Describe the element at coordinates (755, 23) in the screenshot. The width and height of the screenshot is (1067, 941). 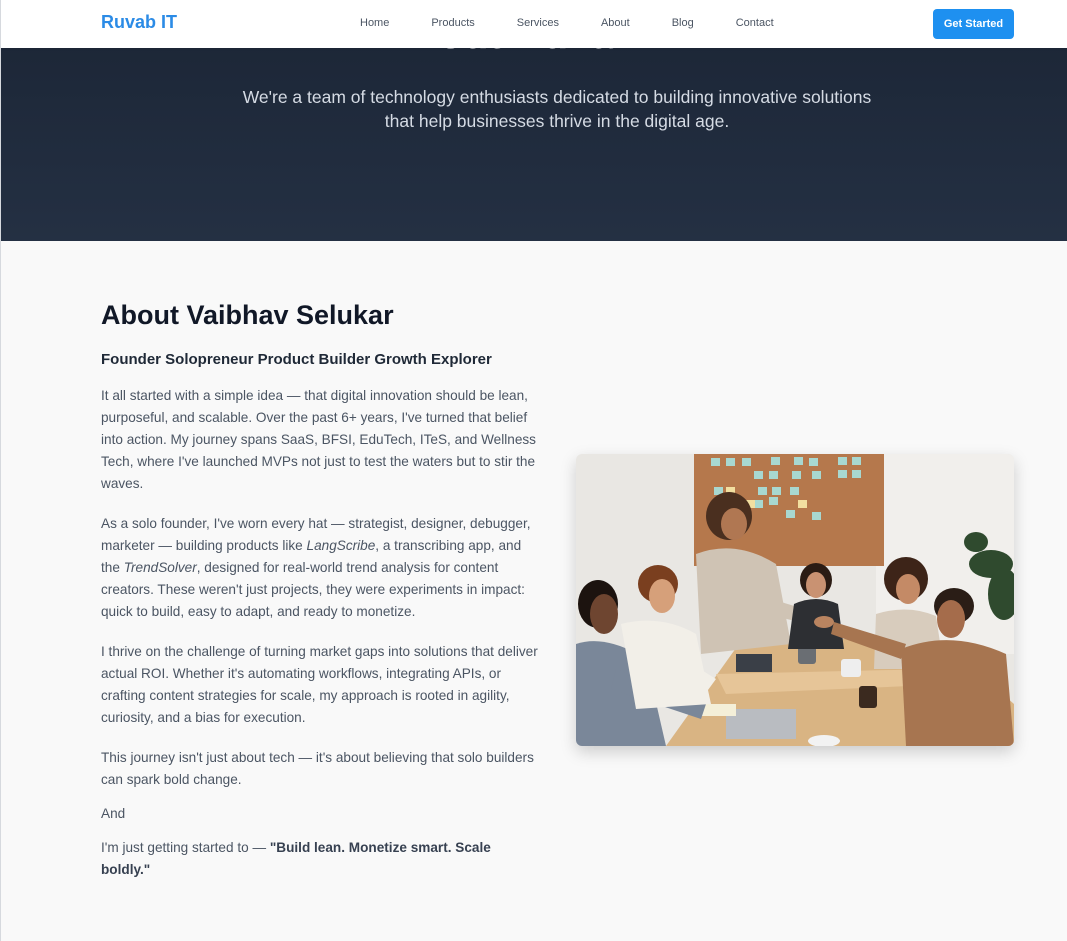
I see `nav-link-contact: Contact` at that location.